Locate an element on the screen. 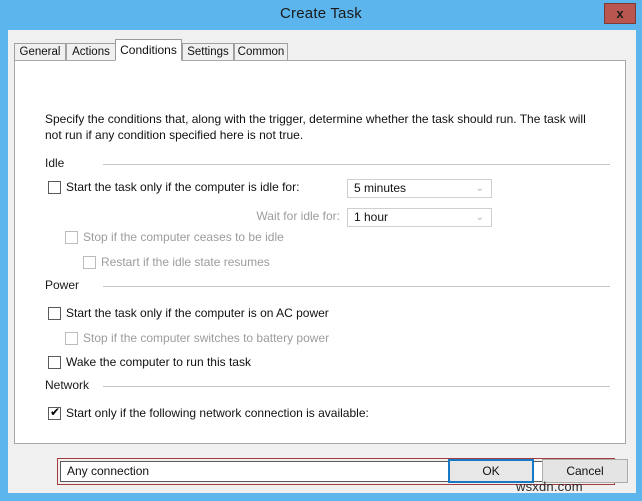 Image resolution: width=642 pixels, height=501 pixels. tab-common: Common is located at coordinates (261, 51).